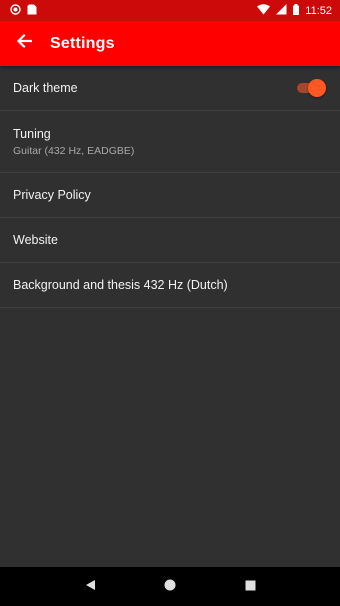  Describe the element at coordinates (120, 285) in the screenshot. I see `background-thesis-label: Background and thesis 432 Hz (Dutch)` at that location.